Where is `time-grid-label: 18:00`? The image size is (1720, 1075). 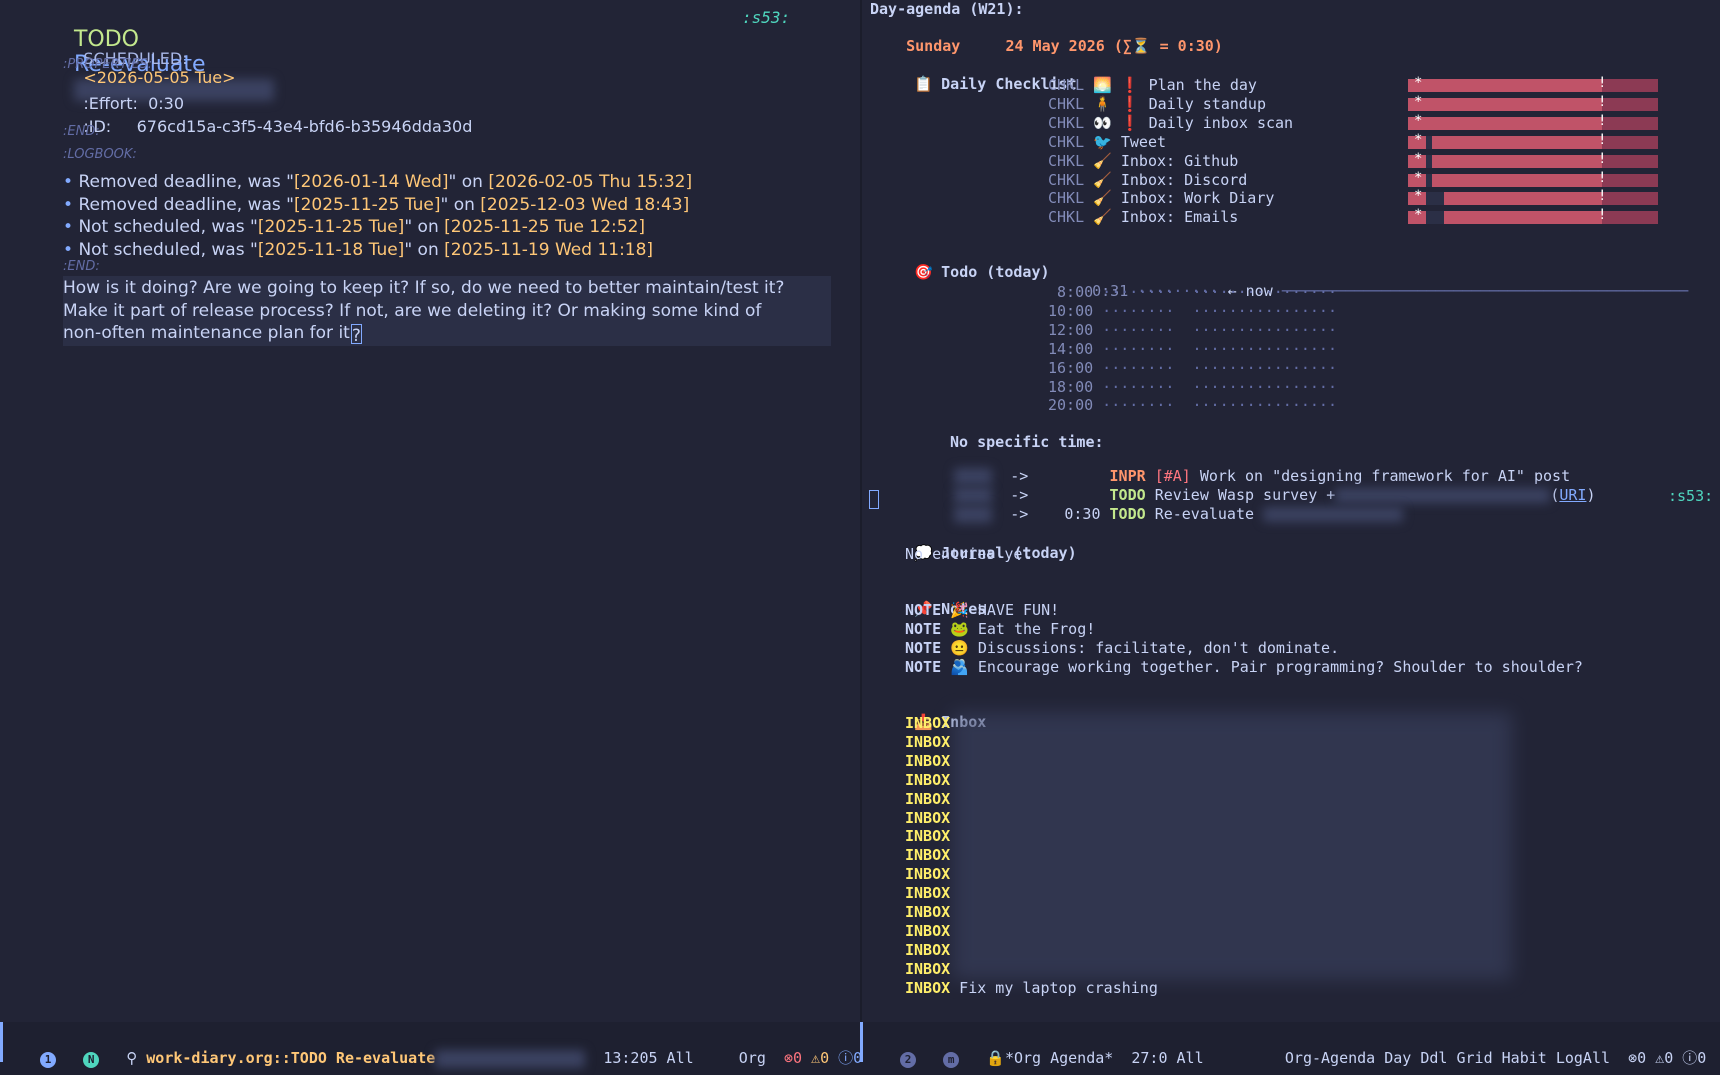 time-grid-label: 18:00 is located at coordinates (1071, 386).